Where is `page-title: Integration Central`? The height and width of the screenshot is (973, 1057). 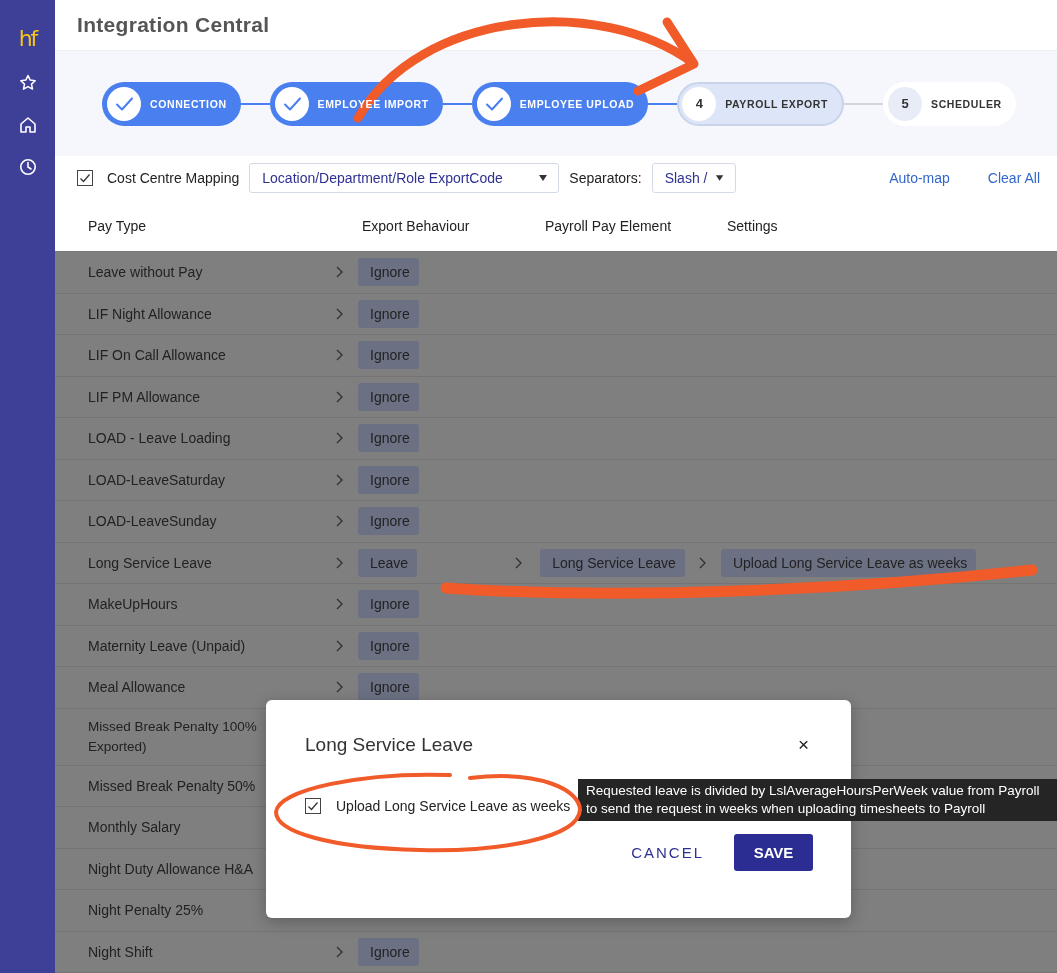
page-title: Integration Central is located at coordinates (173, 25).